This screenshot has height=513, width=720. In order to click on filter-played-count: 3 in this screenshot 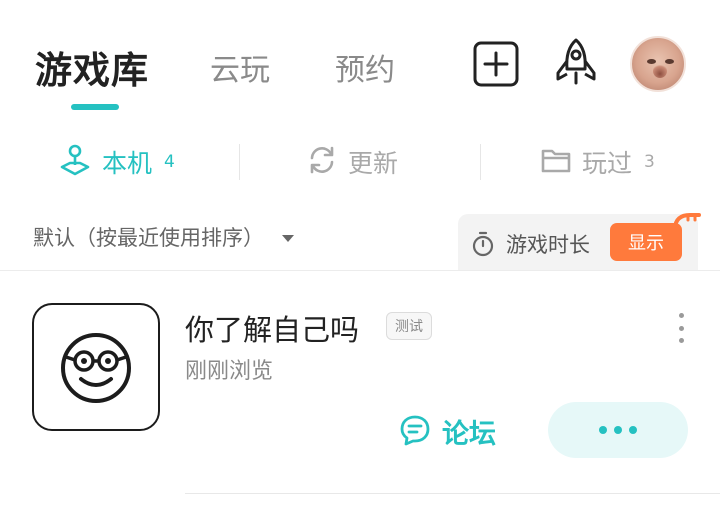, I will do `click(649, 162)`.